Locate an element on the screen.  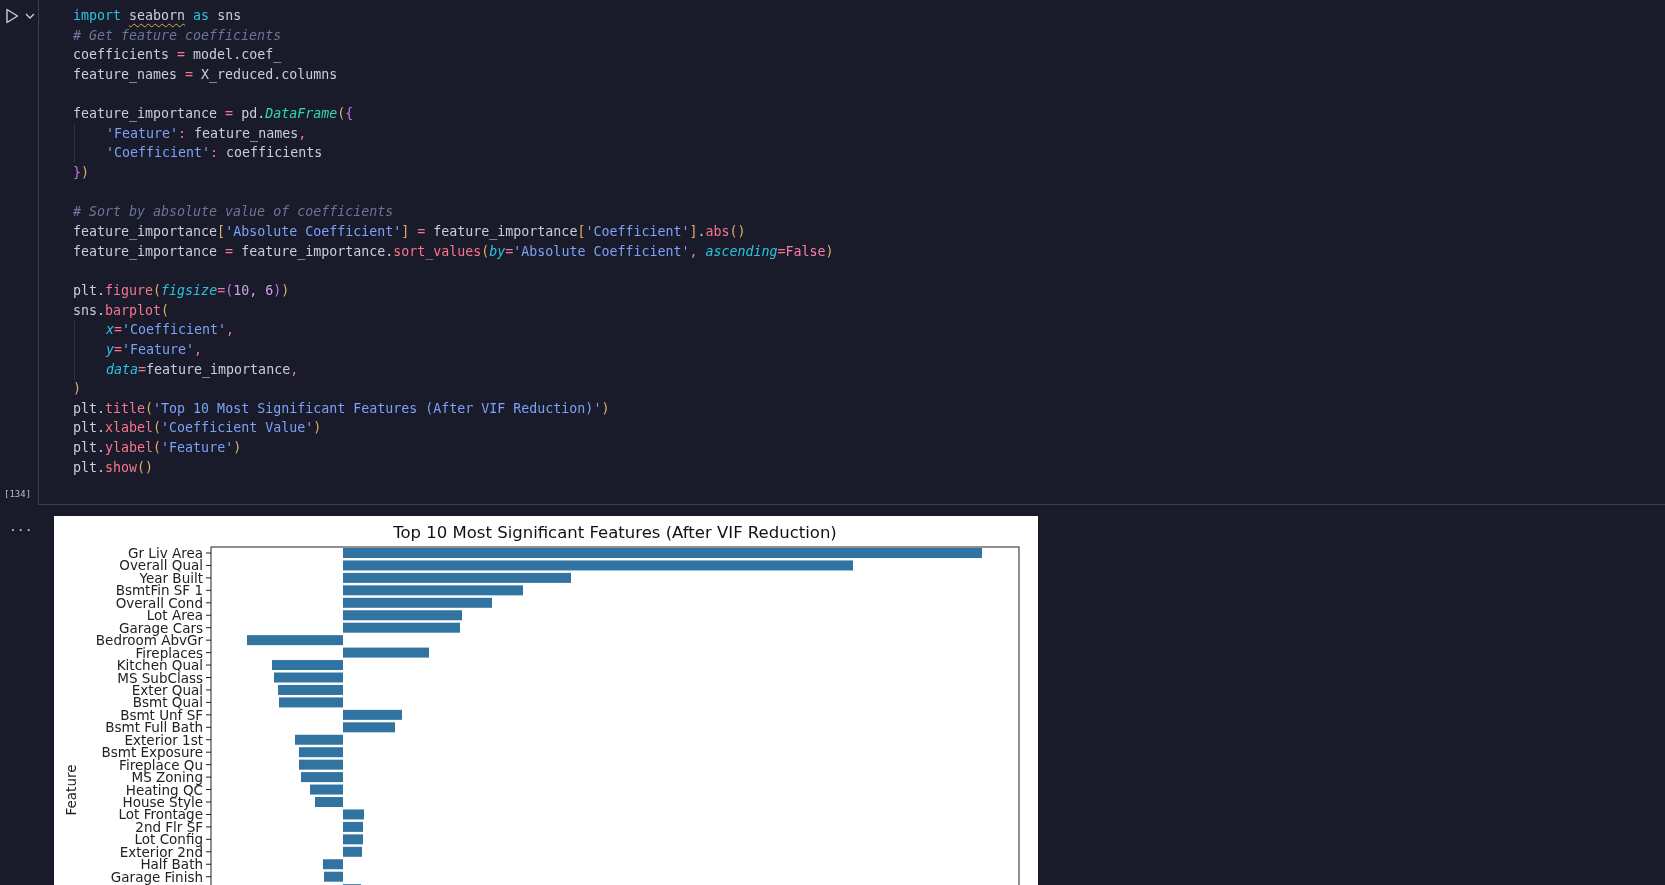
axis-label: Garage Finish is located at coordinates (156, 876).